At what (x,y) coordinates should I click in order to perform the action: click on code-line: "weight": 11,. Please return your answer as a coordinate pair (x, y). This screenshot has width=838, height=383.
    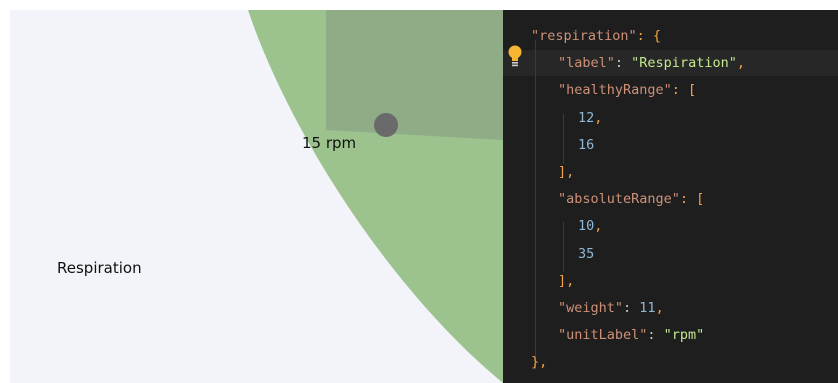
    Looking at the image, I should click on (611, 308).